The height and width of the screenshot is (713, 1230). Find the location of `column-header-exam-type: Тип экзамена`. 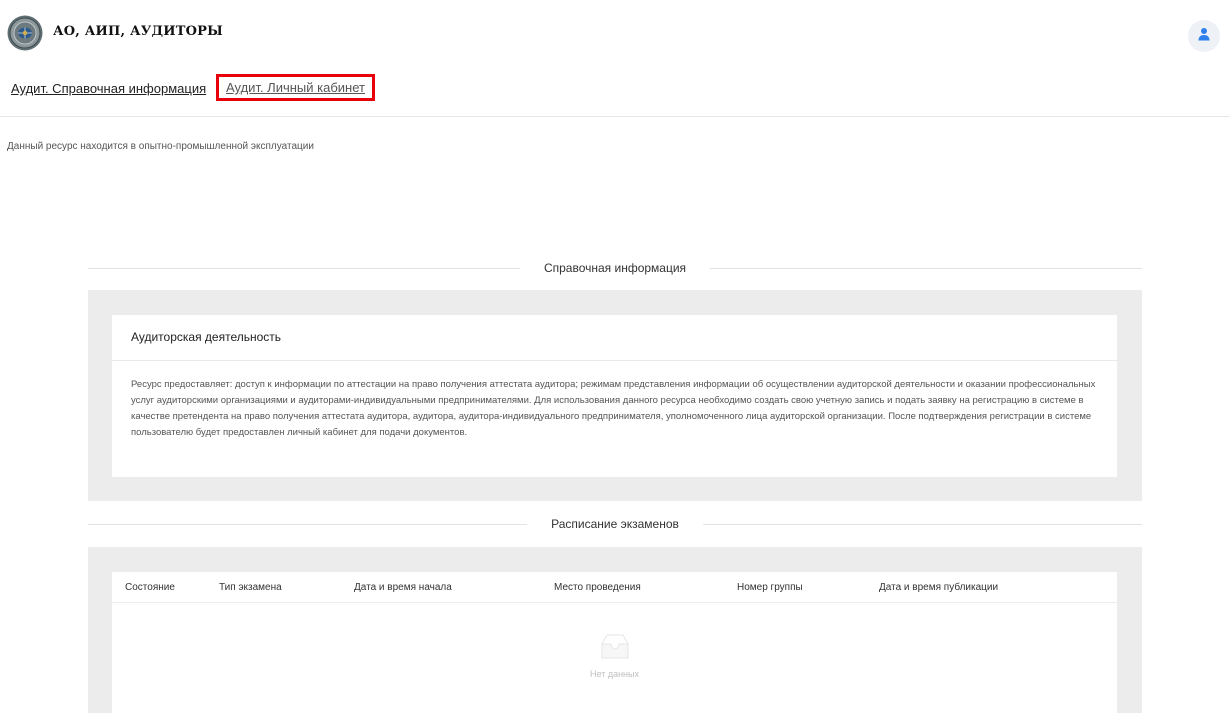

column-header-exam-type: Тип экзамена is located at coordinates (250, 587).